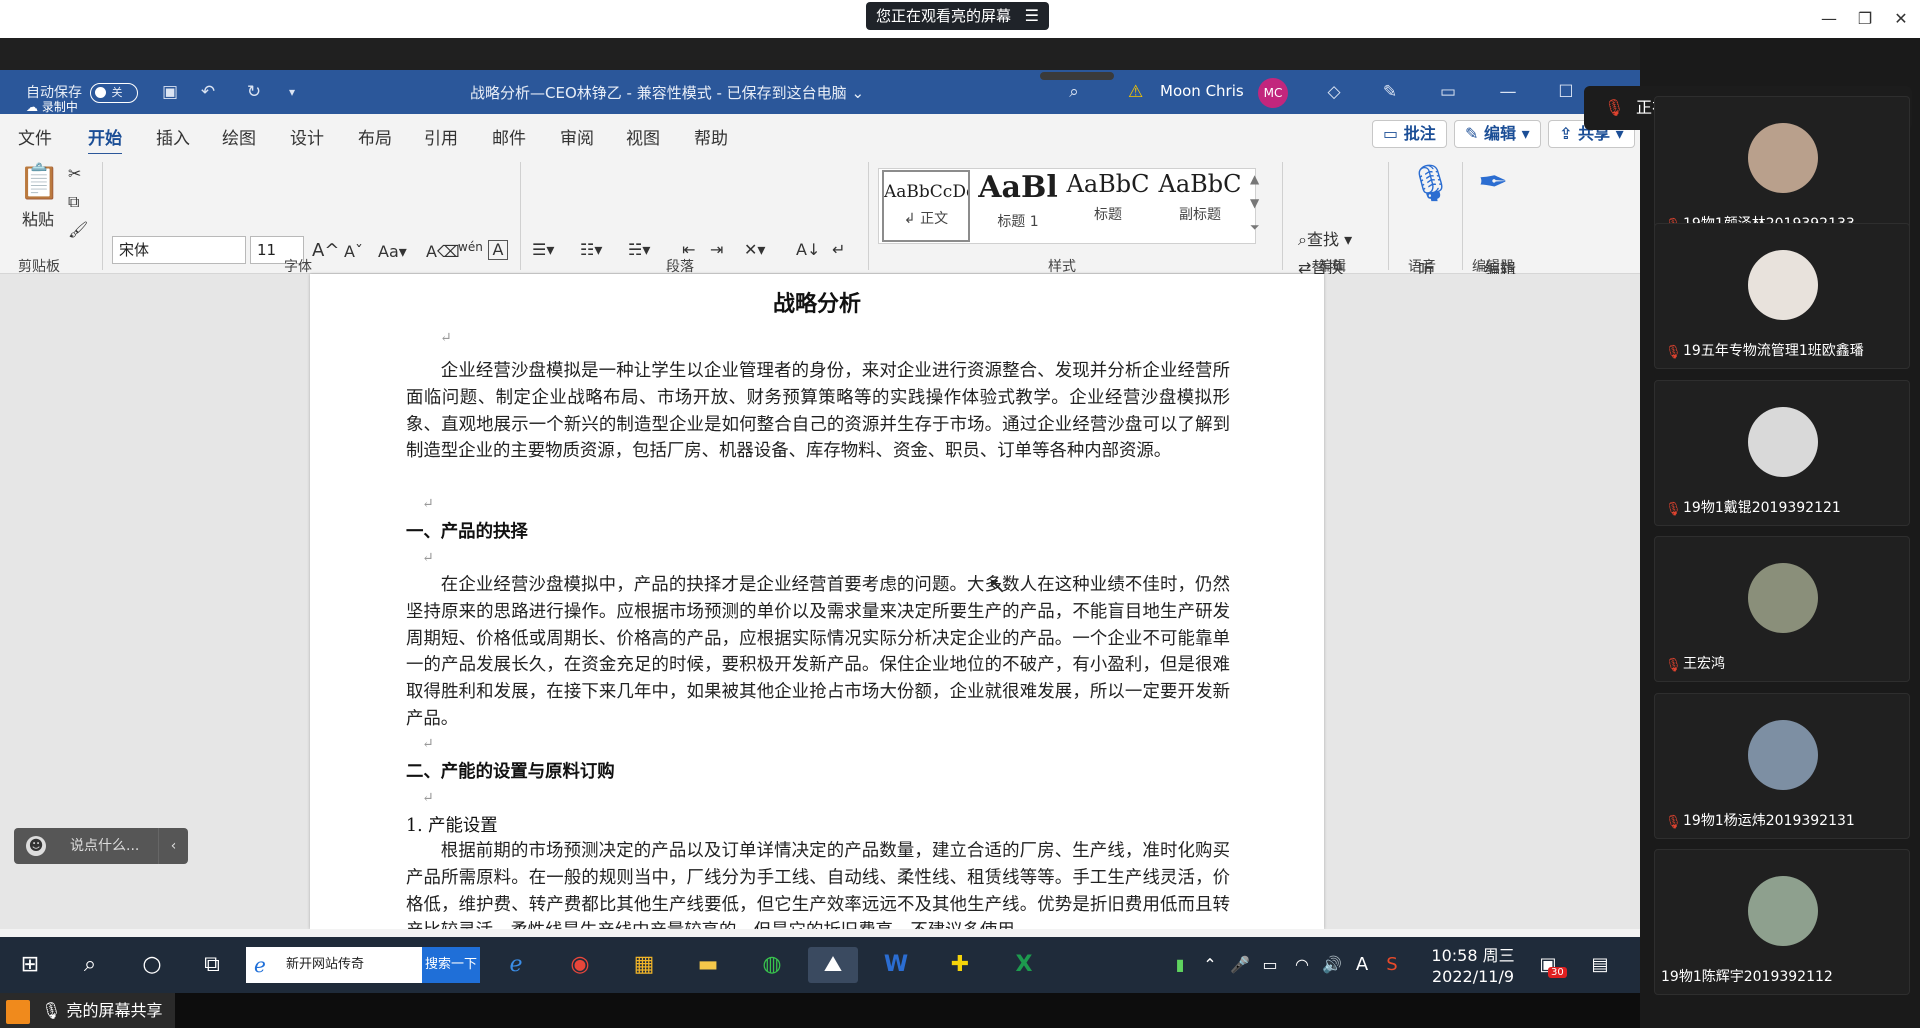 The image size is (1920, 1028). Describe the element at coordinates (1202, 91) in the screenshot. I see `user-name: Moon Chris` at that location.